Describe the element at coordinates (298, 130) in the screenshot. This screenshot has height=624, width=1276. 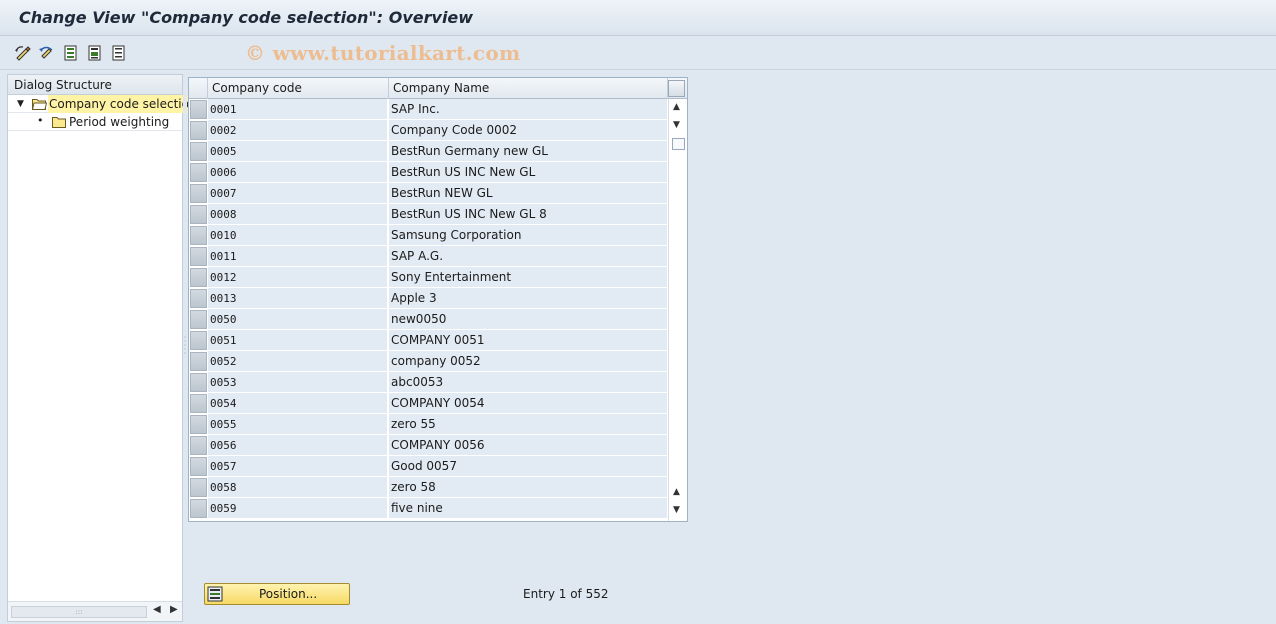
I see `cell-company-code: 0002` at that location.